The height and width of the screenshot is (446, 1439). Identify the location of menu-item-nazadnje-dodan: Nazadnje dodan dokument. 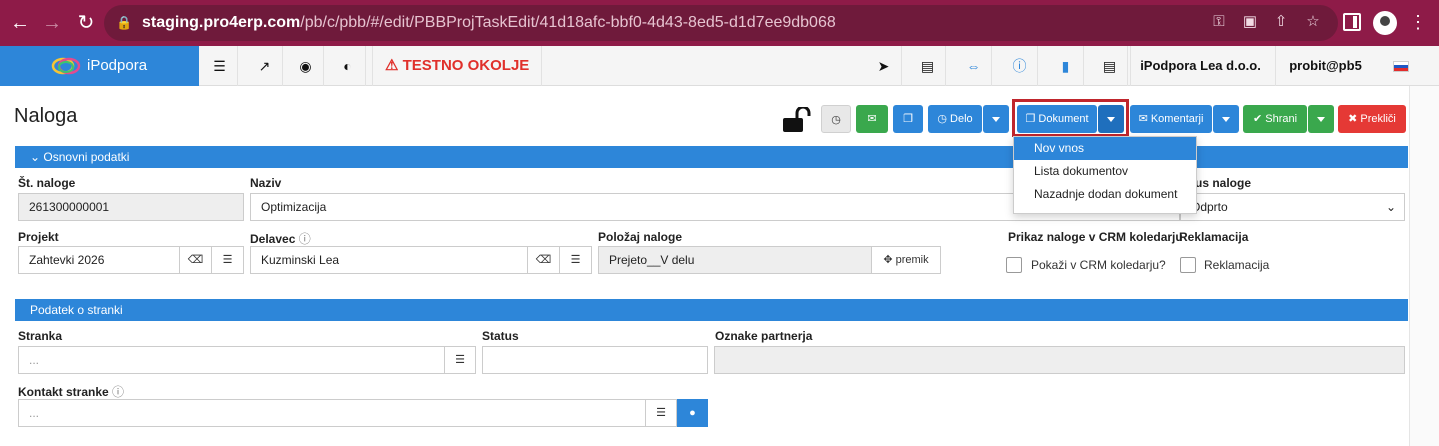
(1105, 194).